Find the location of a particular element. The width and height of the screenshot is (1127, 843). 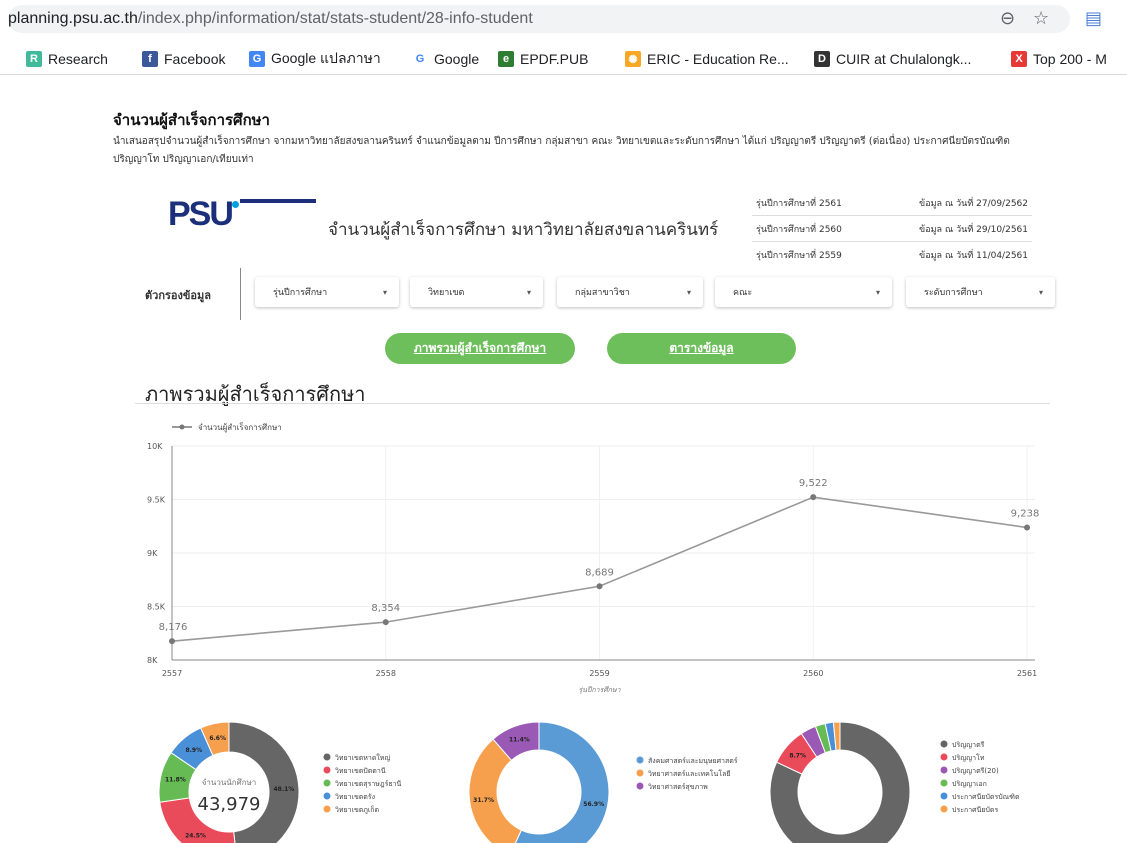

bookmark-label: Research is located at coordinates (78, 59).